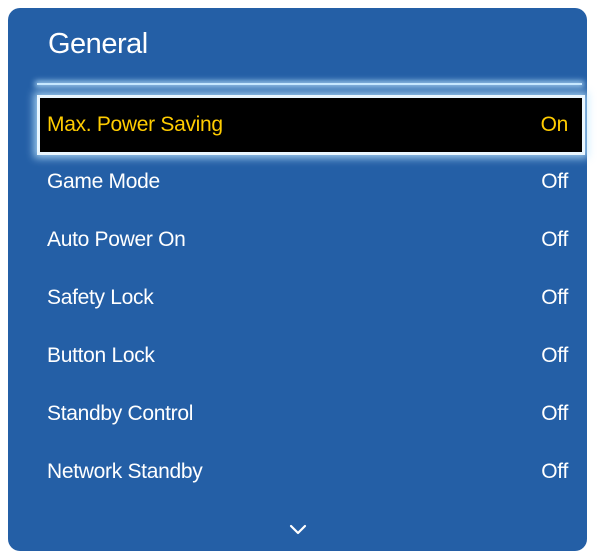  Describe the element at coordinates (298, 530) in the screenshot. I see `chevron-down-icon` at that location.